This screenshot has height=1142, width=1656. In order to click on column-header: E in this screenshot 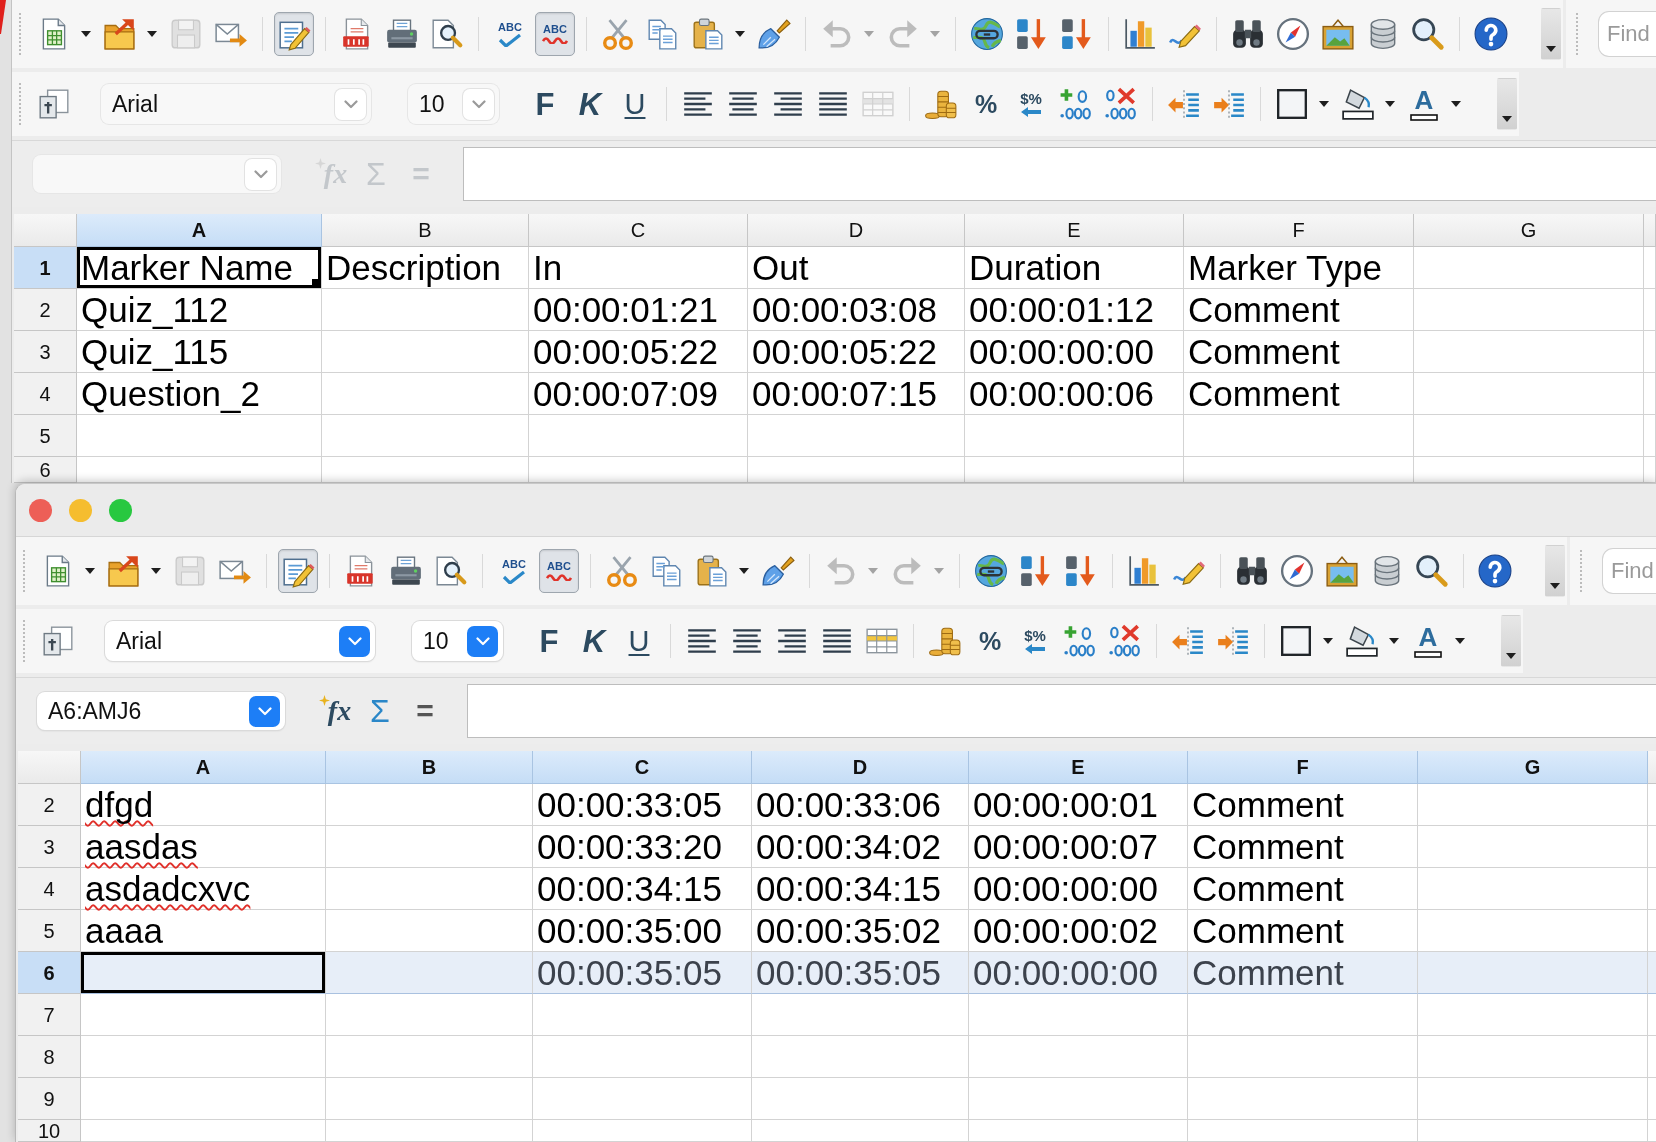, I will do `click(1074, 230)`.